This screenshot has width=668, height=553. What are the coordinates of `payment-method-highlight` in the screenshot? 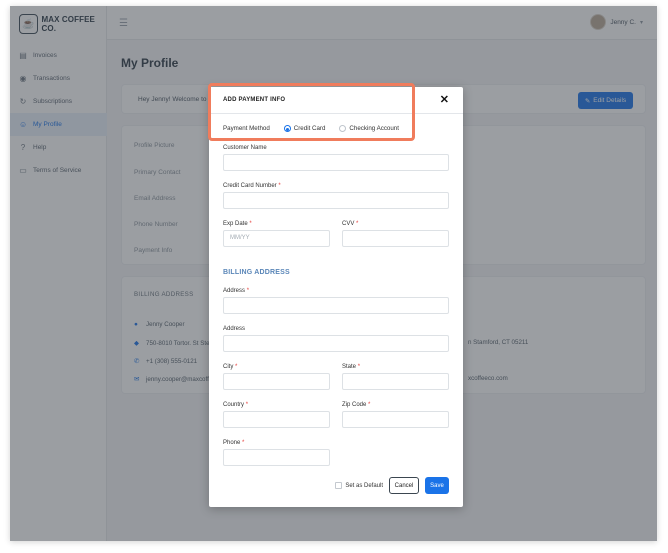 It's located at (311, 112).